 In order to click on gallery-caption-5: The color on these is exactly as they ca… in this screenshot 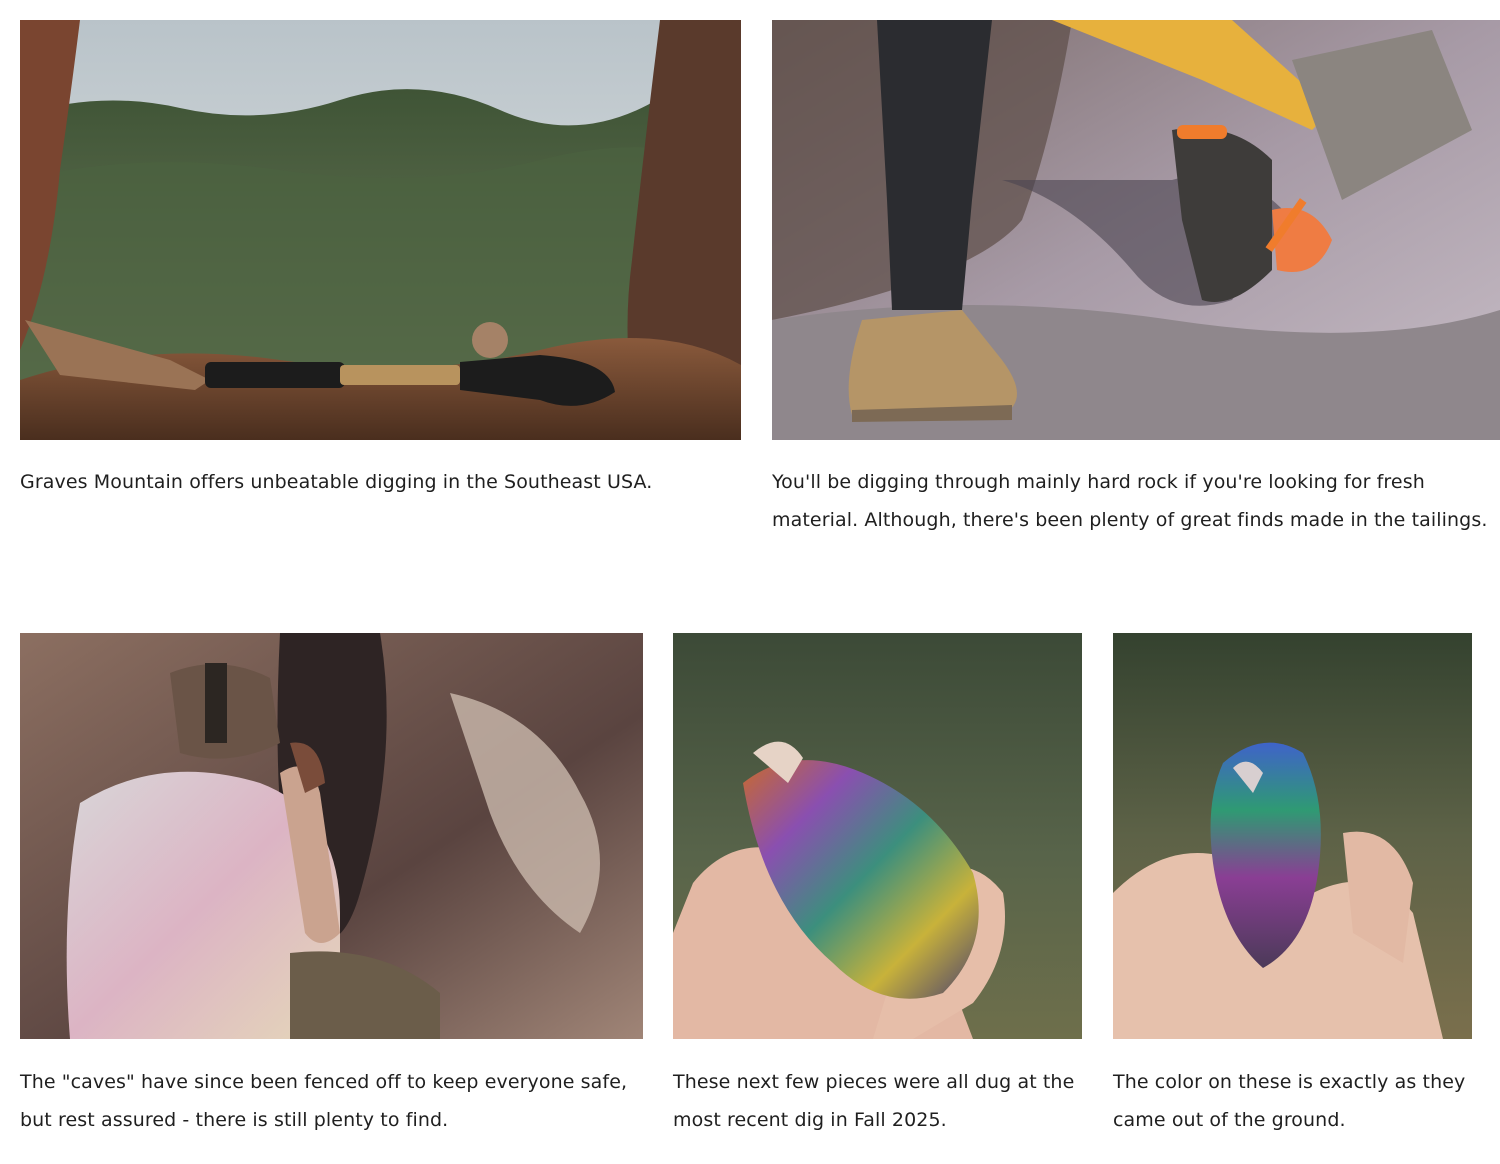, I will do `click(1289, 1101)`.